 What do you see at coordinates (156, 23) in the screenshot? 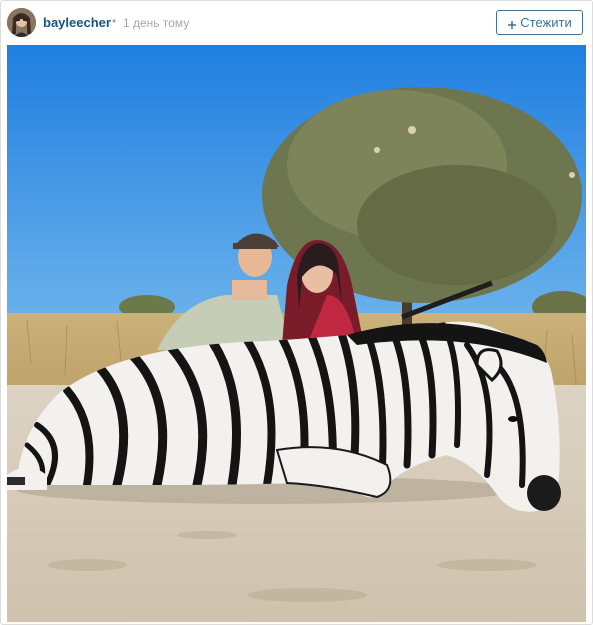
I see `post-timestamp: 1 день тому` at bounding box center [156, 23].